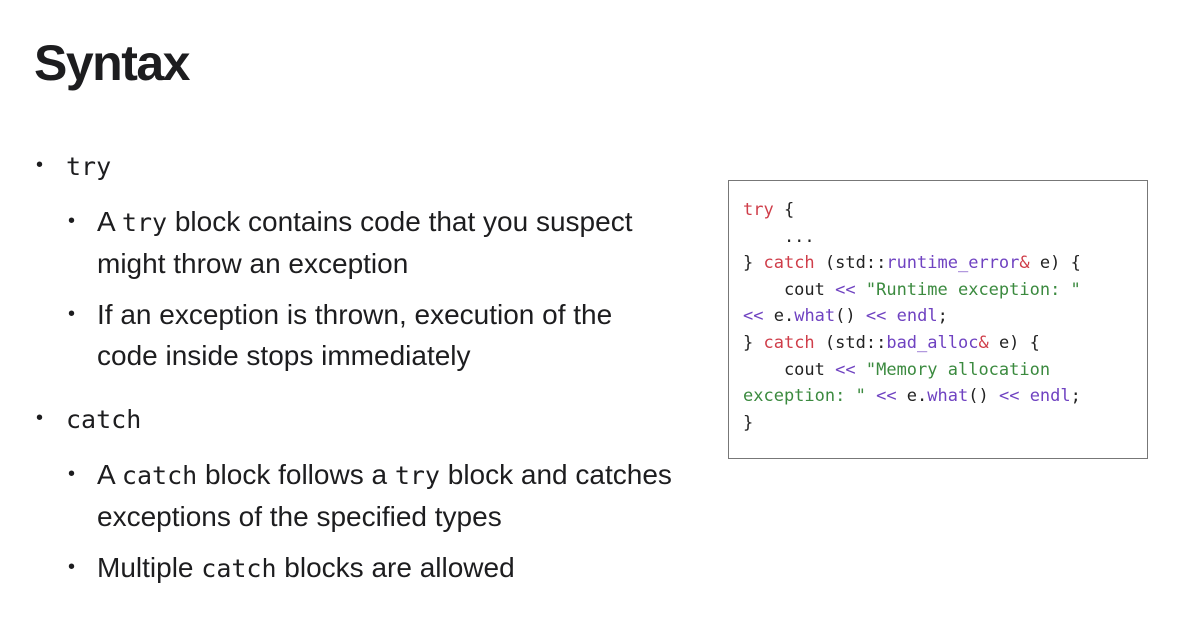 This screenshot has height=644, width=1194. I want to click on code-line: cout << "Memory allocation, so click(945, 370).